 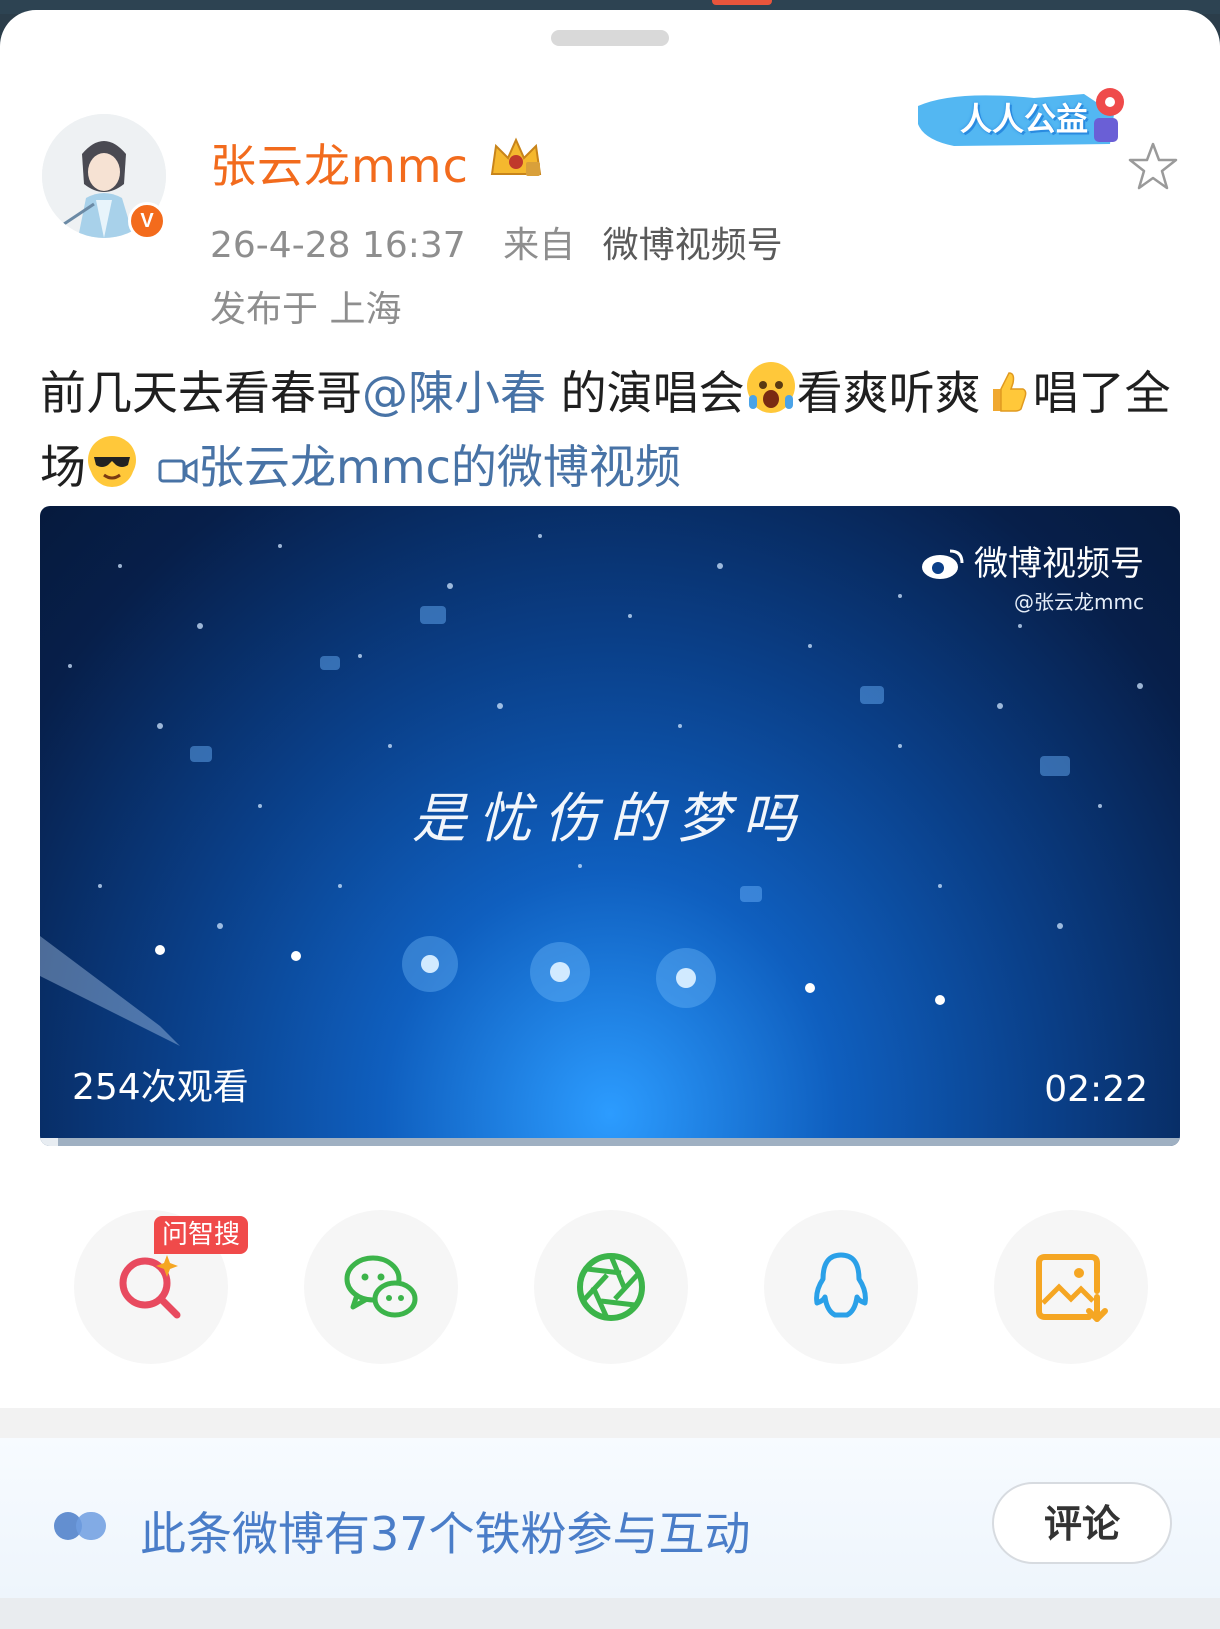 What do you see at coordinates (1082, 1523) in the screenshot?
I see `comment-button: 评论` at bounding box center [1082, 1523].